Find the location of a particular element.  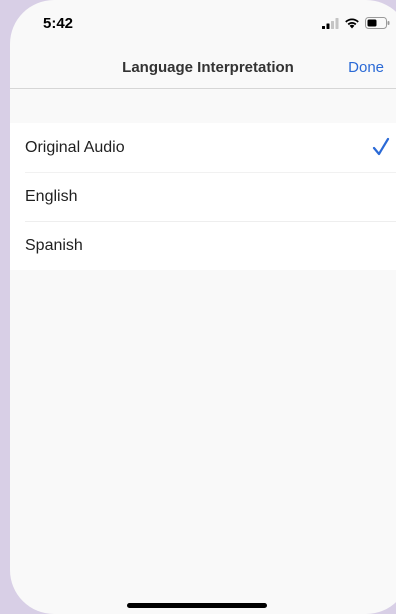

home-indicator is located at coordinates (197, 605).